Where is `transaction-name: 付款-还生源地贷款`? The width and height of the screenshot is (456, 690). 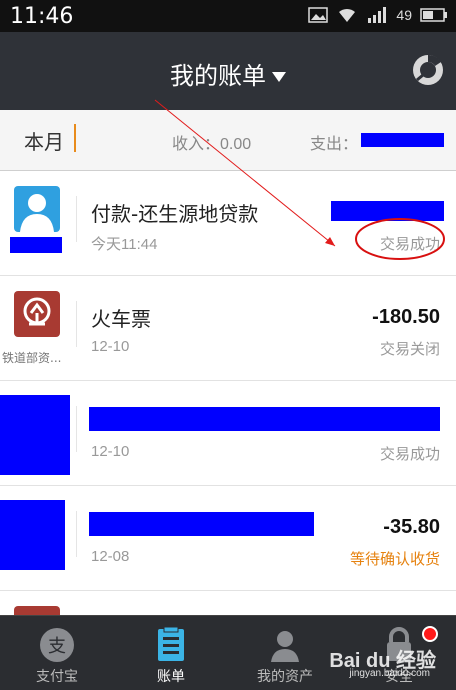
transaction-name: 付款-还生源地贷款 is located at coordinates (175, 214).